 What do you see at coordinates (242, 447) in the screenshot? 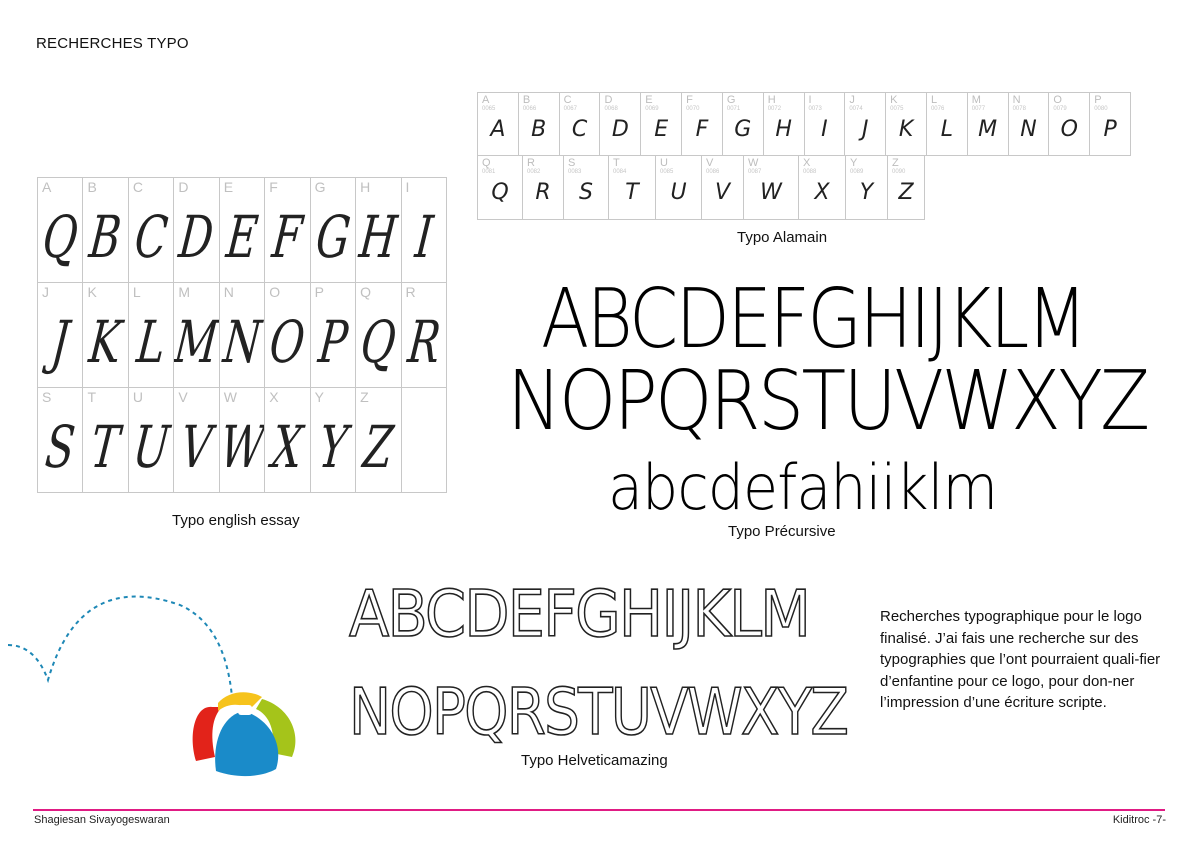
I see `essay-cell-glyph: W` at bounding box center [242, 447].